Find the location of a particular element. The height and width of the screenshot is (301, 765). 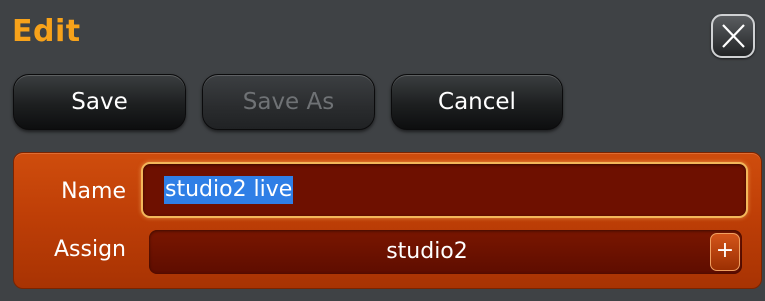

dialog-title: Edit is located at coordinates (46, 31).